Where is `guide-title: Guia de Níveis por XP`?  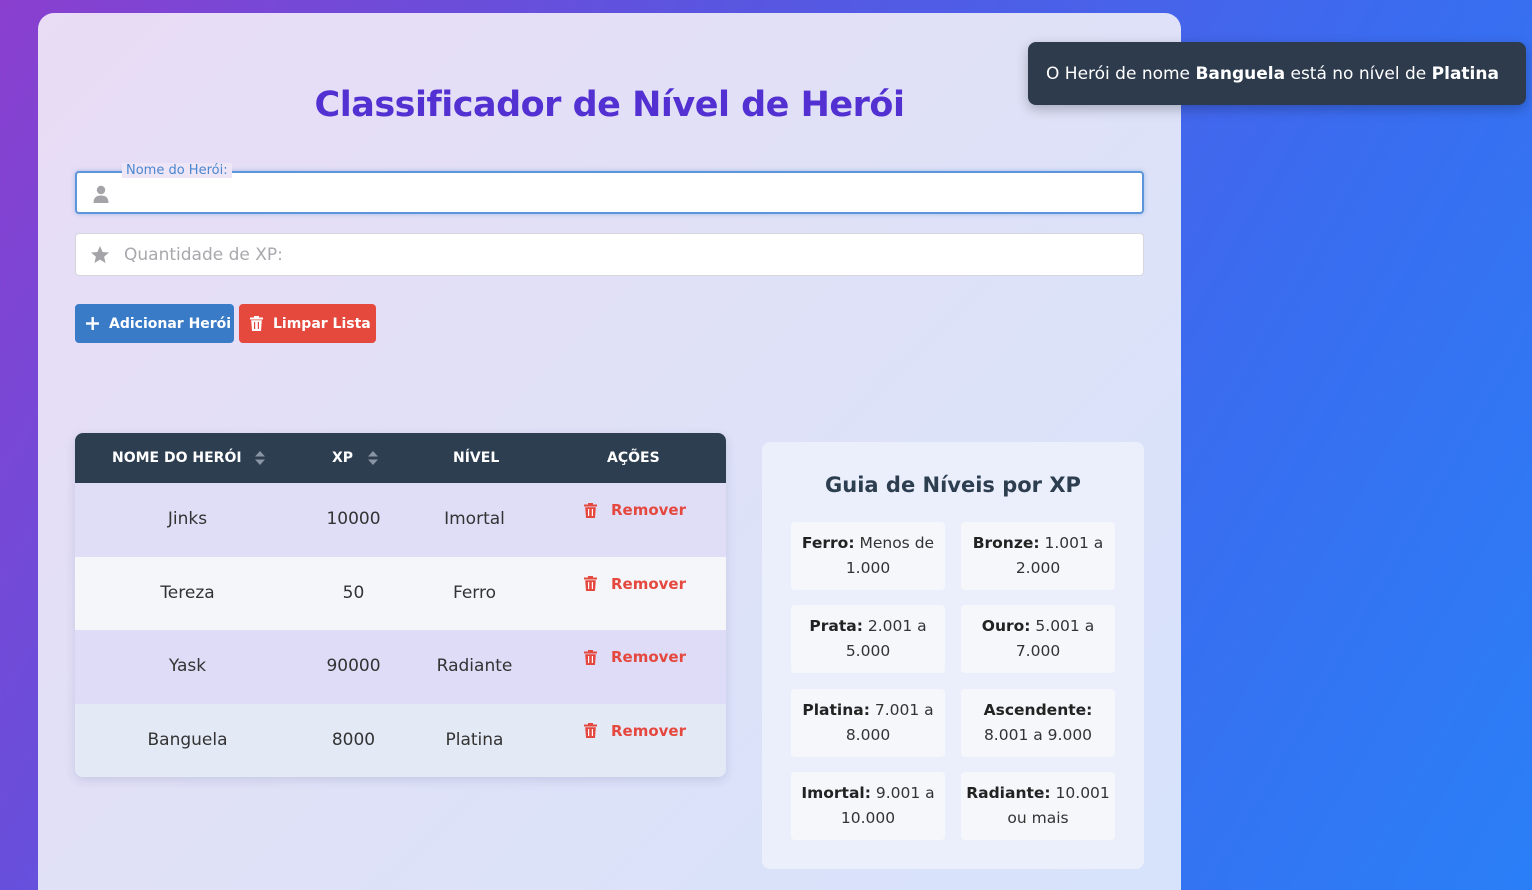
guide-title: Guia de Níveis por XP is located at coordinates (953, 485).